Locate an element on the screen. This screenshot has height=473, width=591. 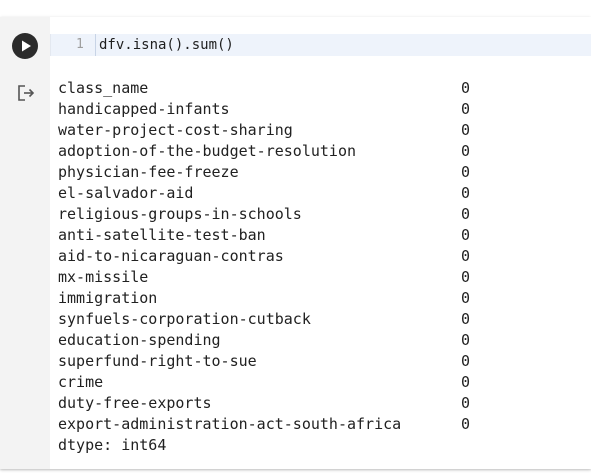
run-cell-button is located at coordinates (25, 46).